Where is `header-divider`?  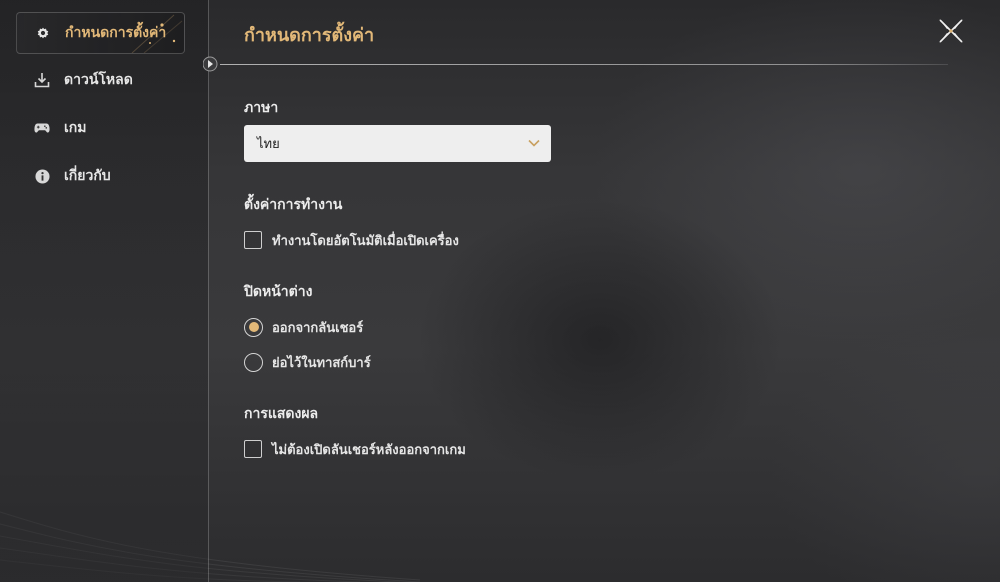 header-divider is located at coordinates (584, 64).